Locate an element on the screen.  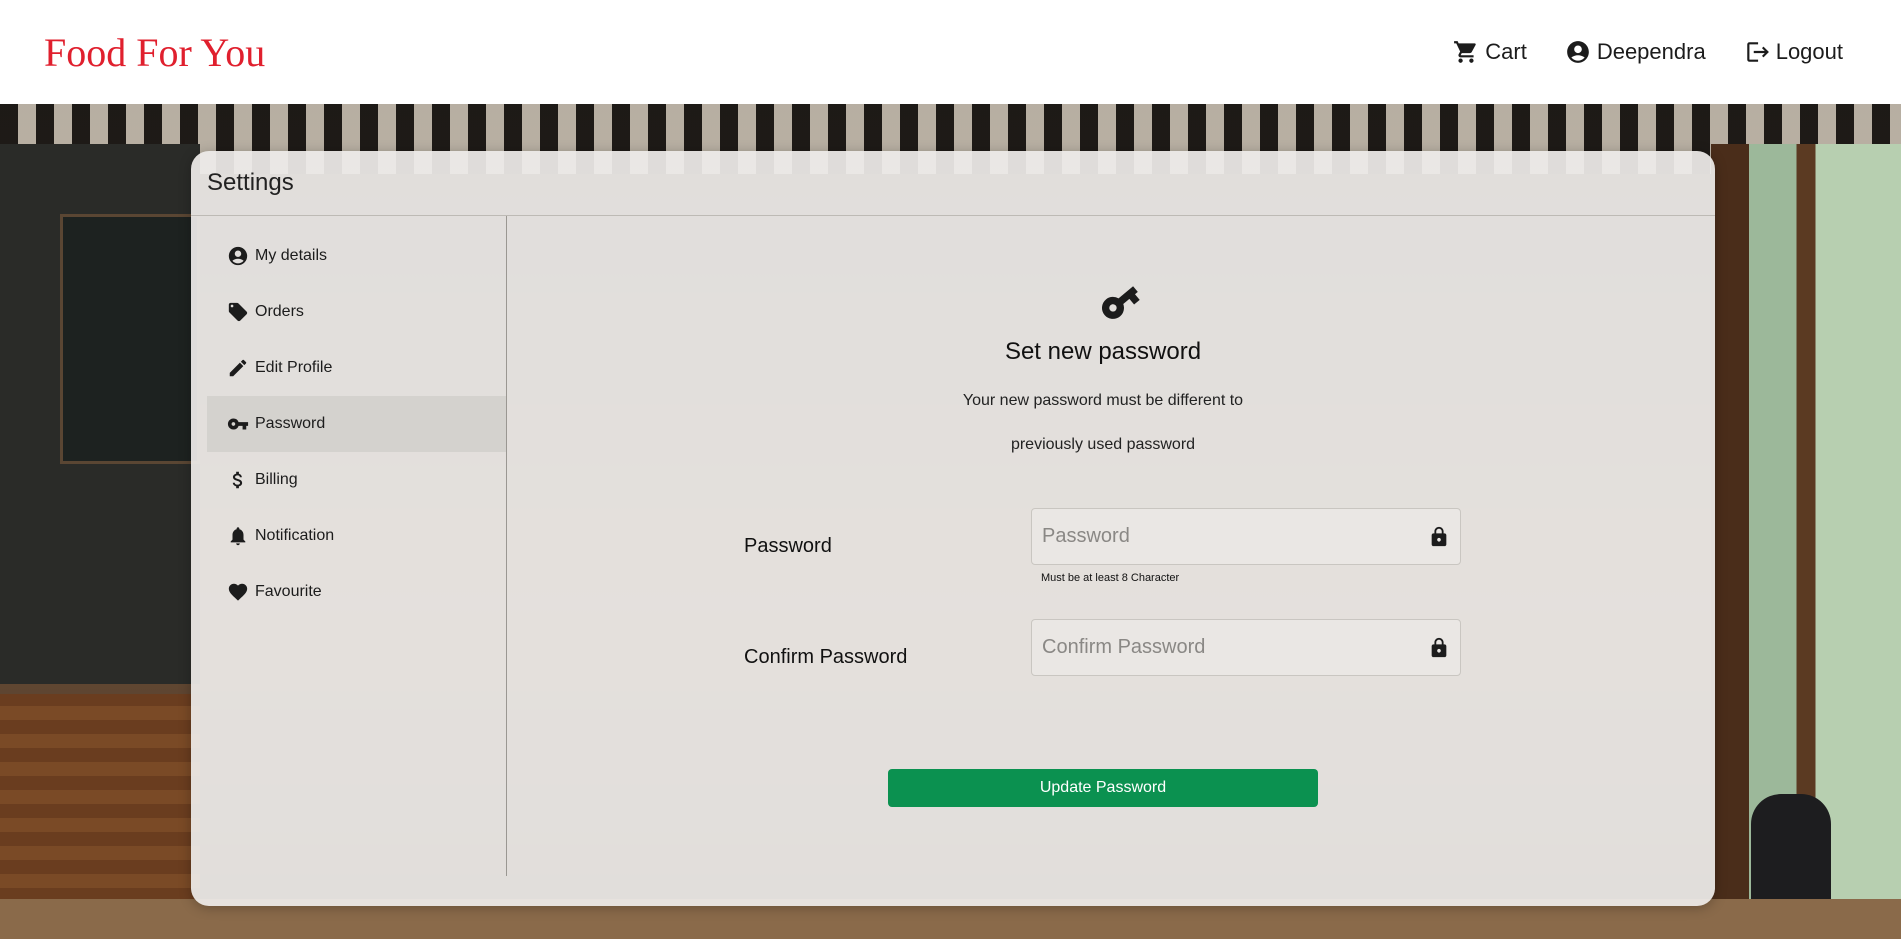
logout-link: Logout is located at coordinates (1793, 52).